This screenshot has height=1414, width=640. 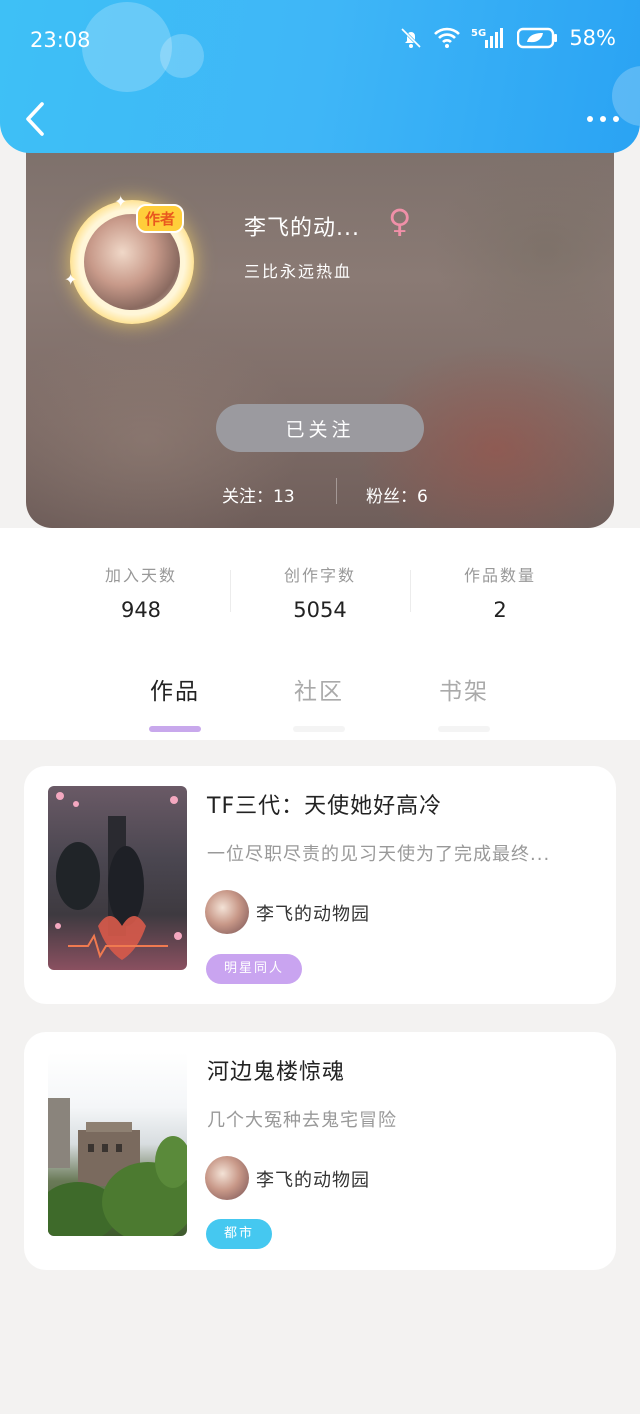 I want to click on author-badge: 作者, so click(x=160, y=218).